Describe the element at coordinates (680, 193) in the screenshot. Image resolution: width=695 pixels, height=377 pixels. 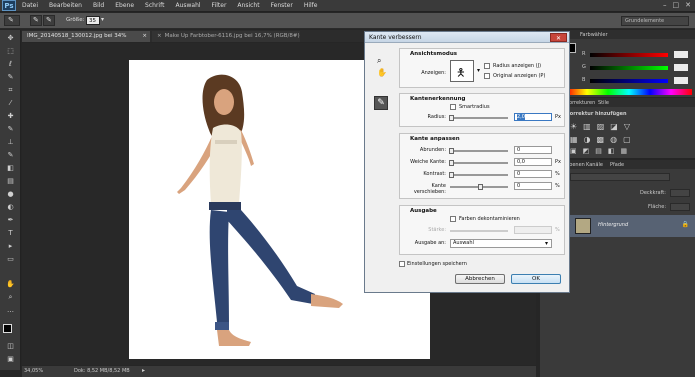
I see `opacity-input` at that location.